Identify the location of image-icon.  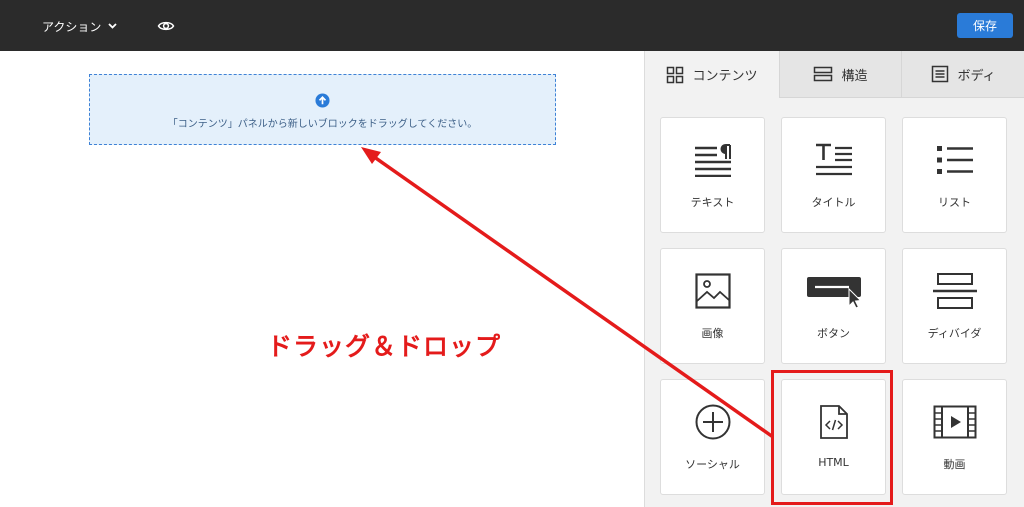
(712, 291).